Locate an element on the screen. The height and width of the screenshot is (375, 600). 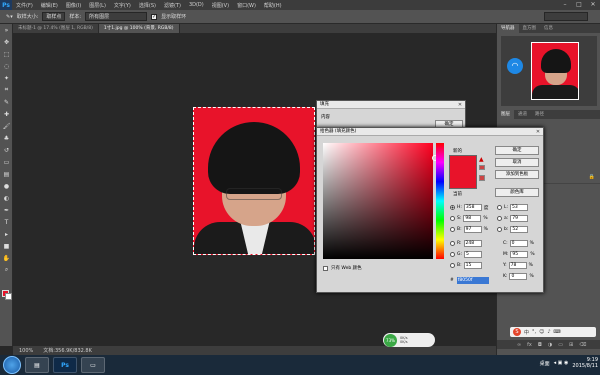
menu-edit: 编辑(E) is located at coordinates (49, 5).